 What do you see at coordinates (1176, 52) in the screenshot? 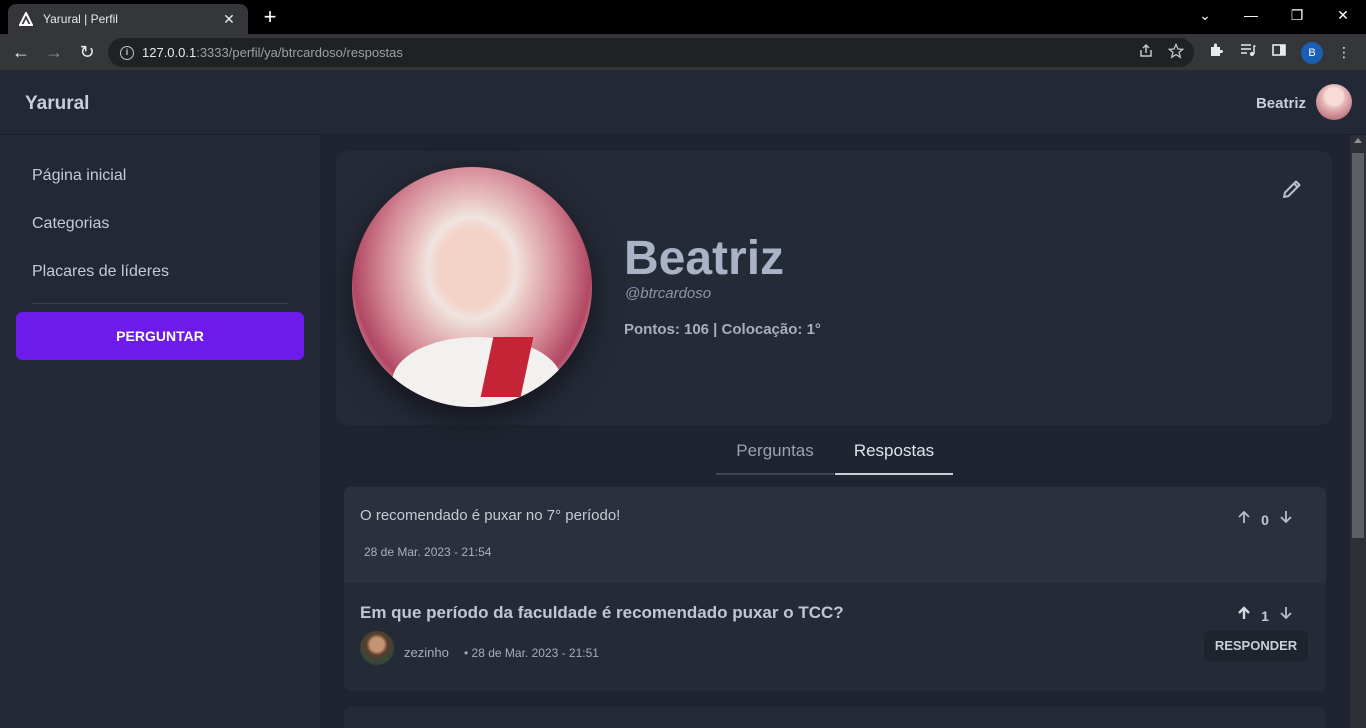
I see `bookmark-star-icon` at bounding box center [1176, 52].